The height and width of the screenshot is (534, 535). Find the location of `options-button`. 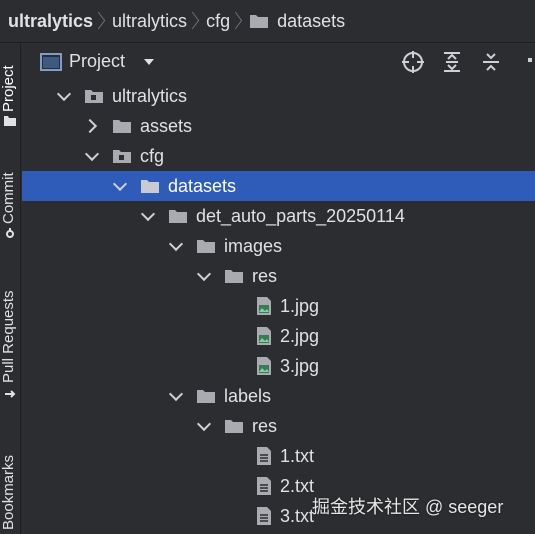

options-button is located at coordinates (525, 62).